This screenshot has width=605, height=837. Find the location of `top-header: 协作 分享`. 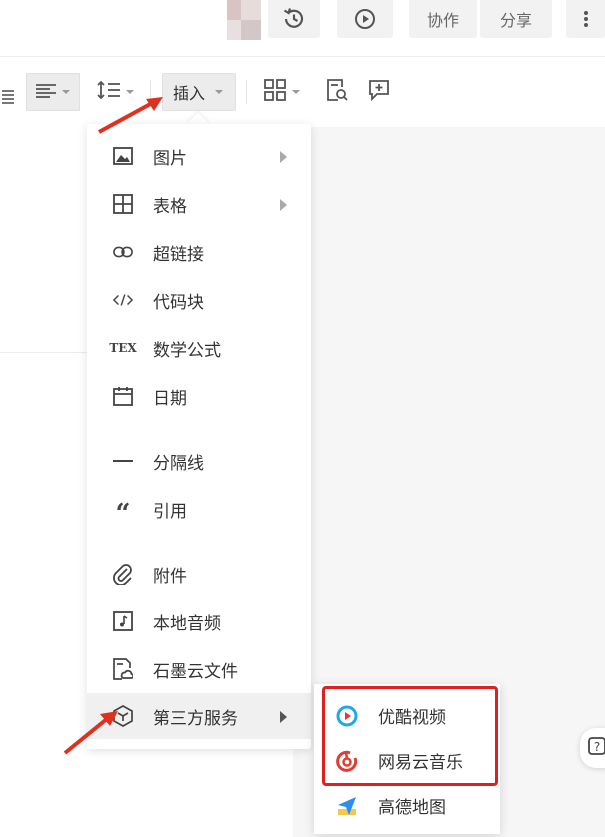

top-header: 协作 分享 is located at coordinates (302, 28).